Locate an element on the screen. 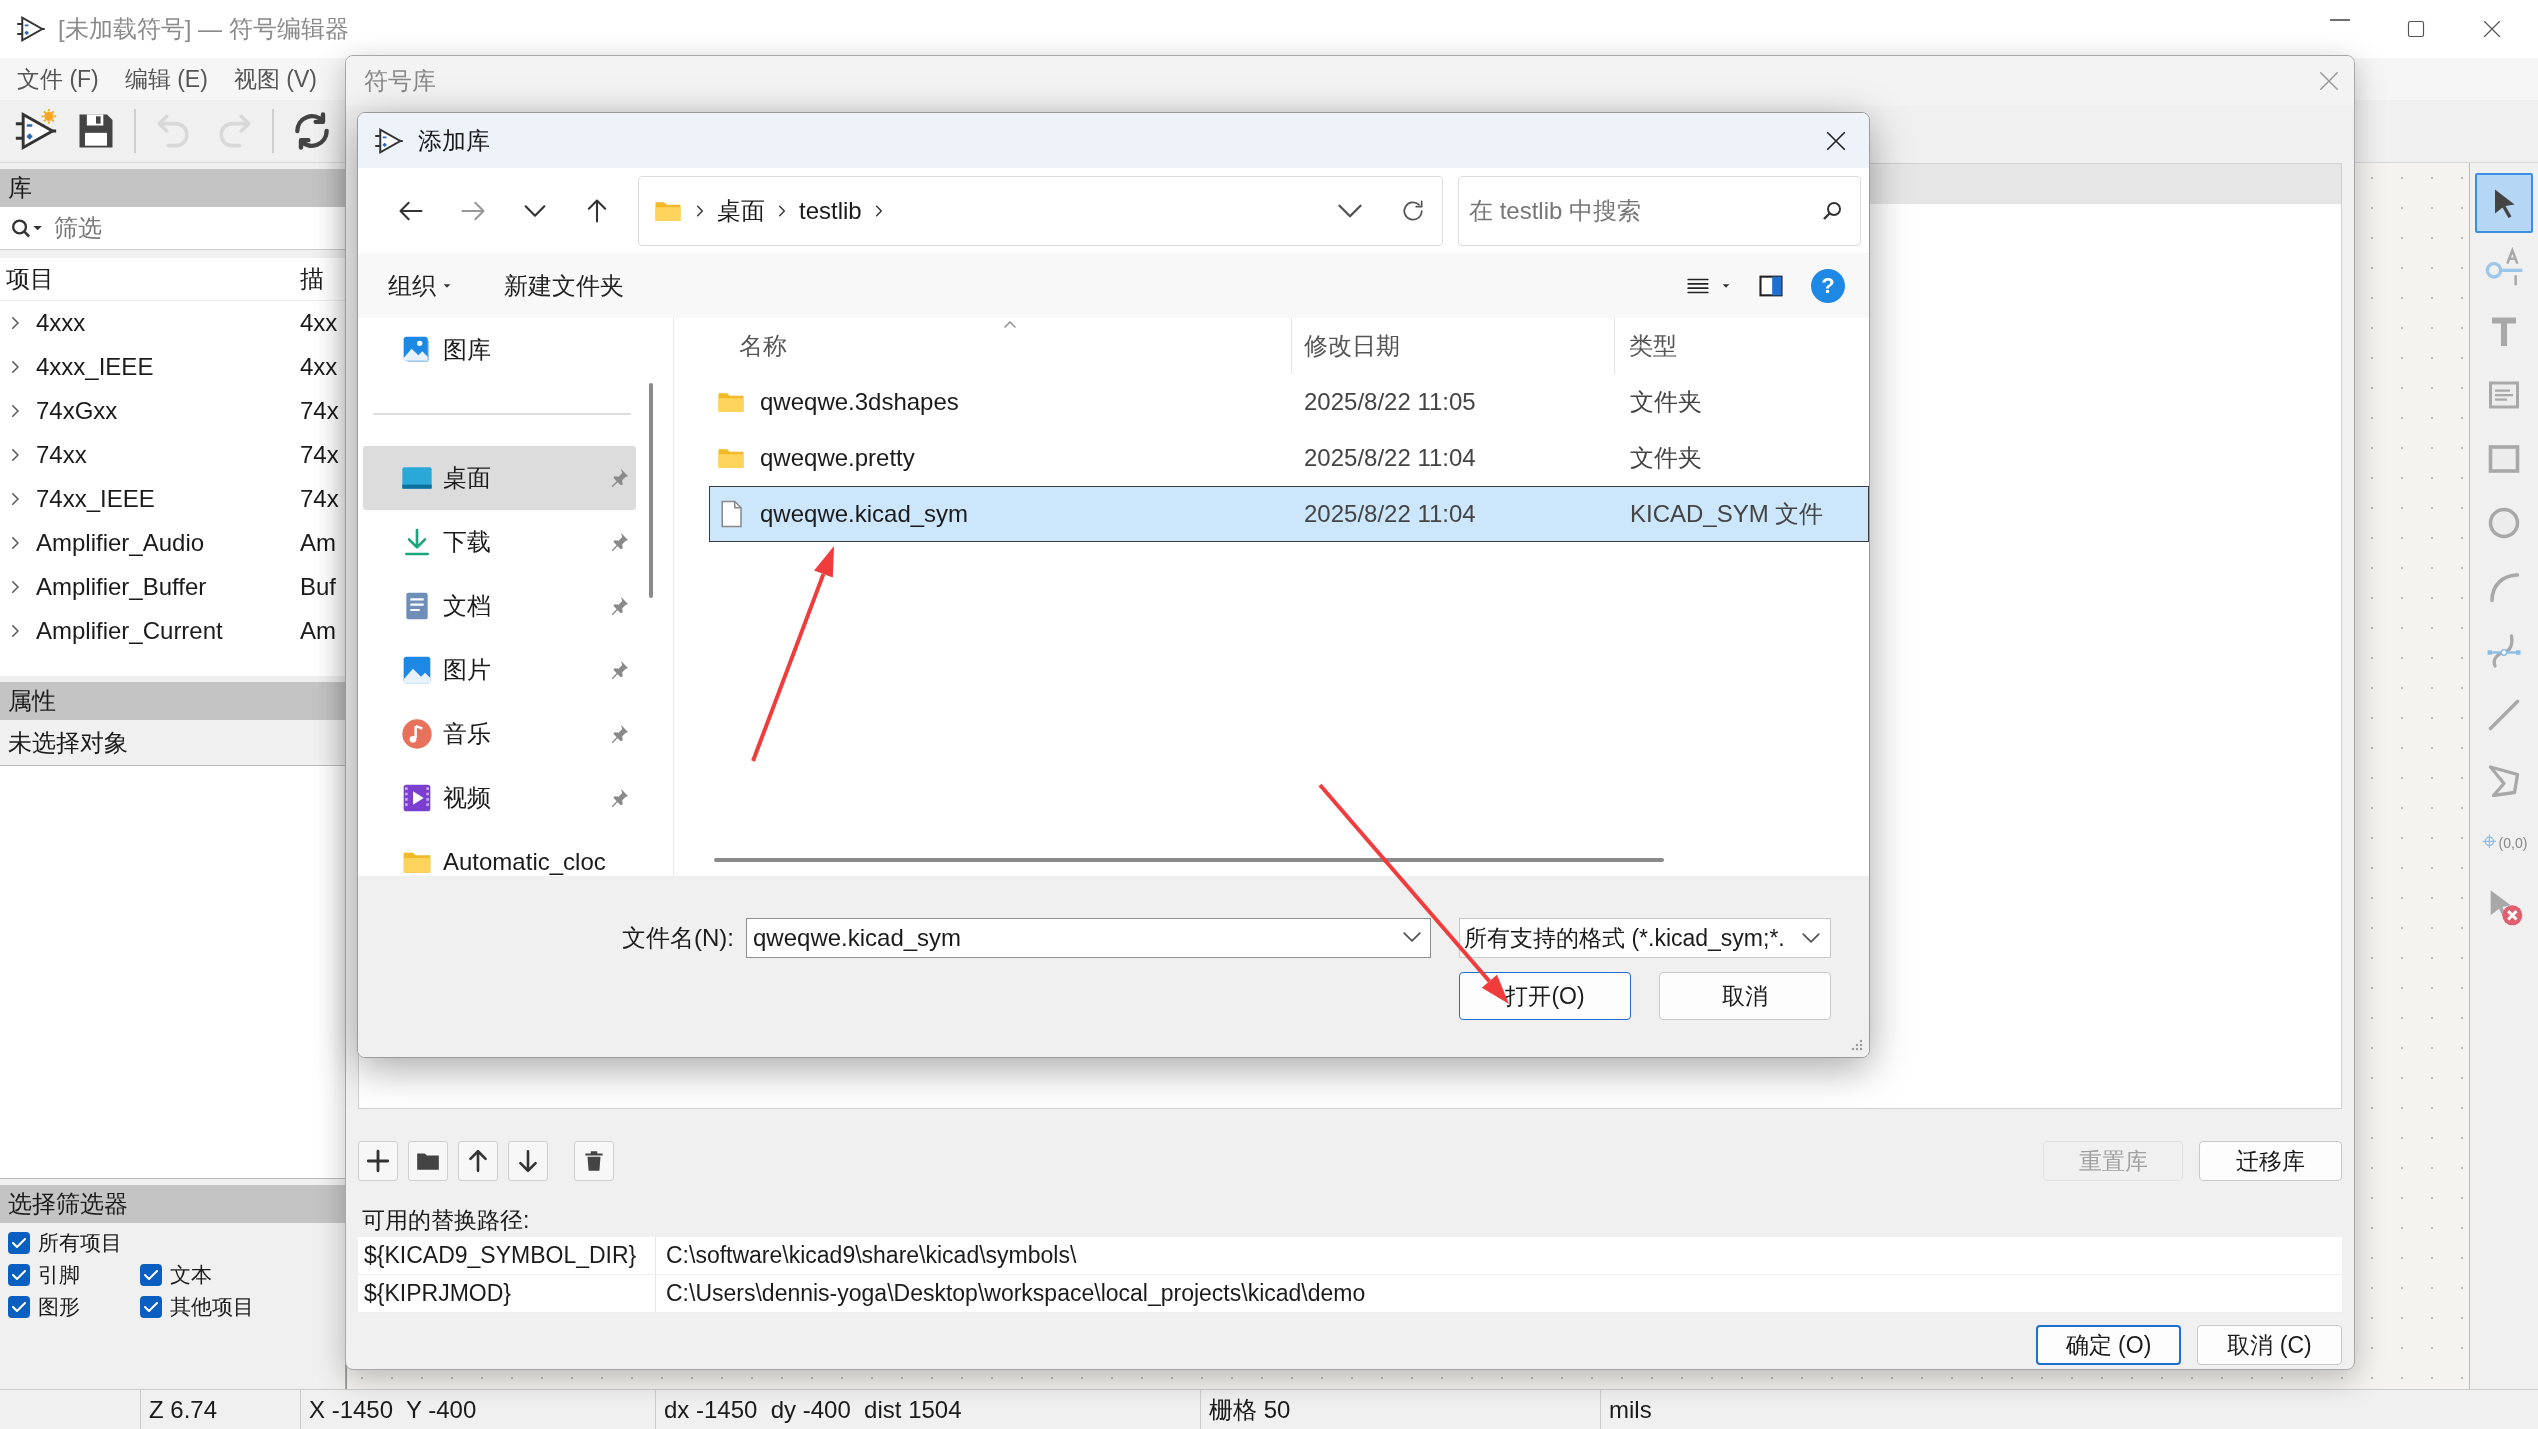  nav-item: 文档 is located at coordinates (499, 606).